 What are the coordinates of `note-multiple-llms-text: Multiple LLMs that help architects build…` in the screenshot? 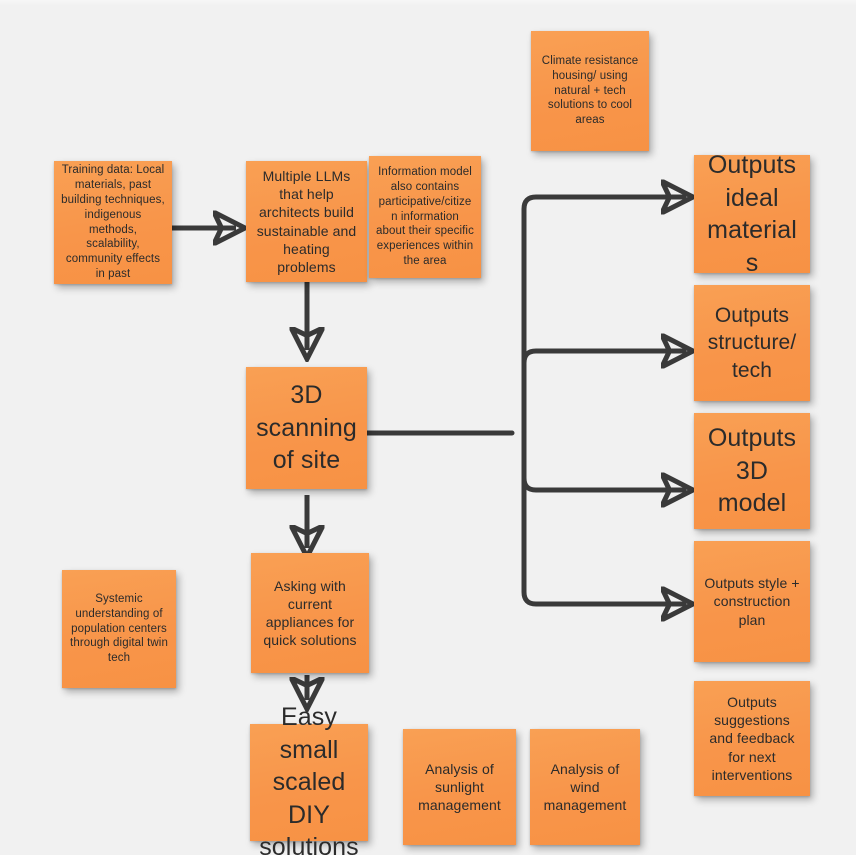 It's located at (306, 221).